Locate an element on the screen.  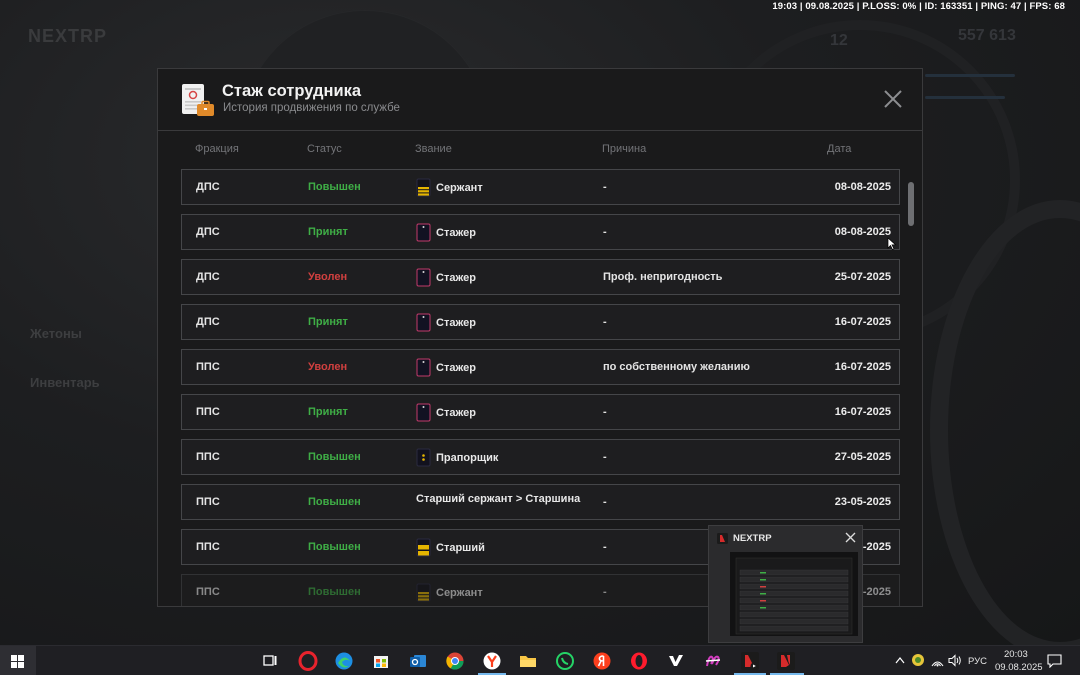
outlook-icon is located at coordinates (418, 661).